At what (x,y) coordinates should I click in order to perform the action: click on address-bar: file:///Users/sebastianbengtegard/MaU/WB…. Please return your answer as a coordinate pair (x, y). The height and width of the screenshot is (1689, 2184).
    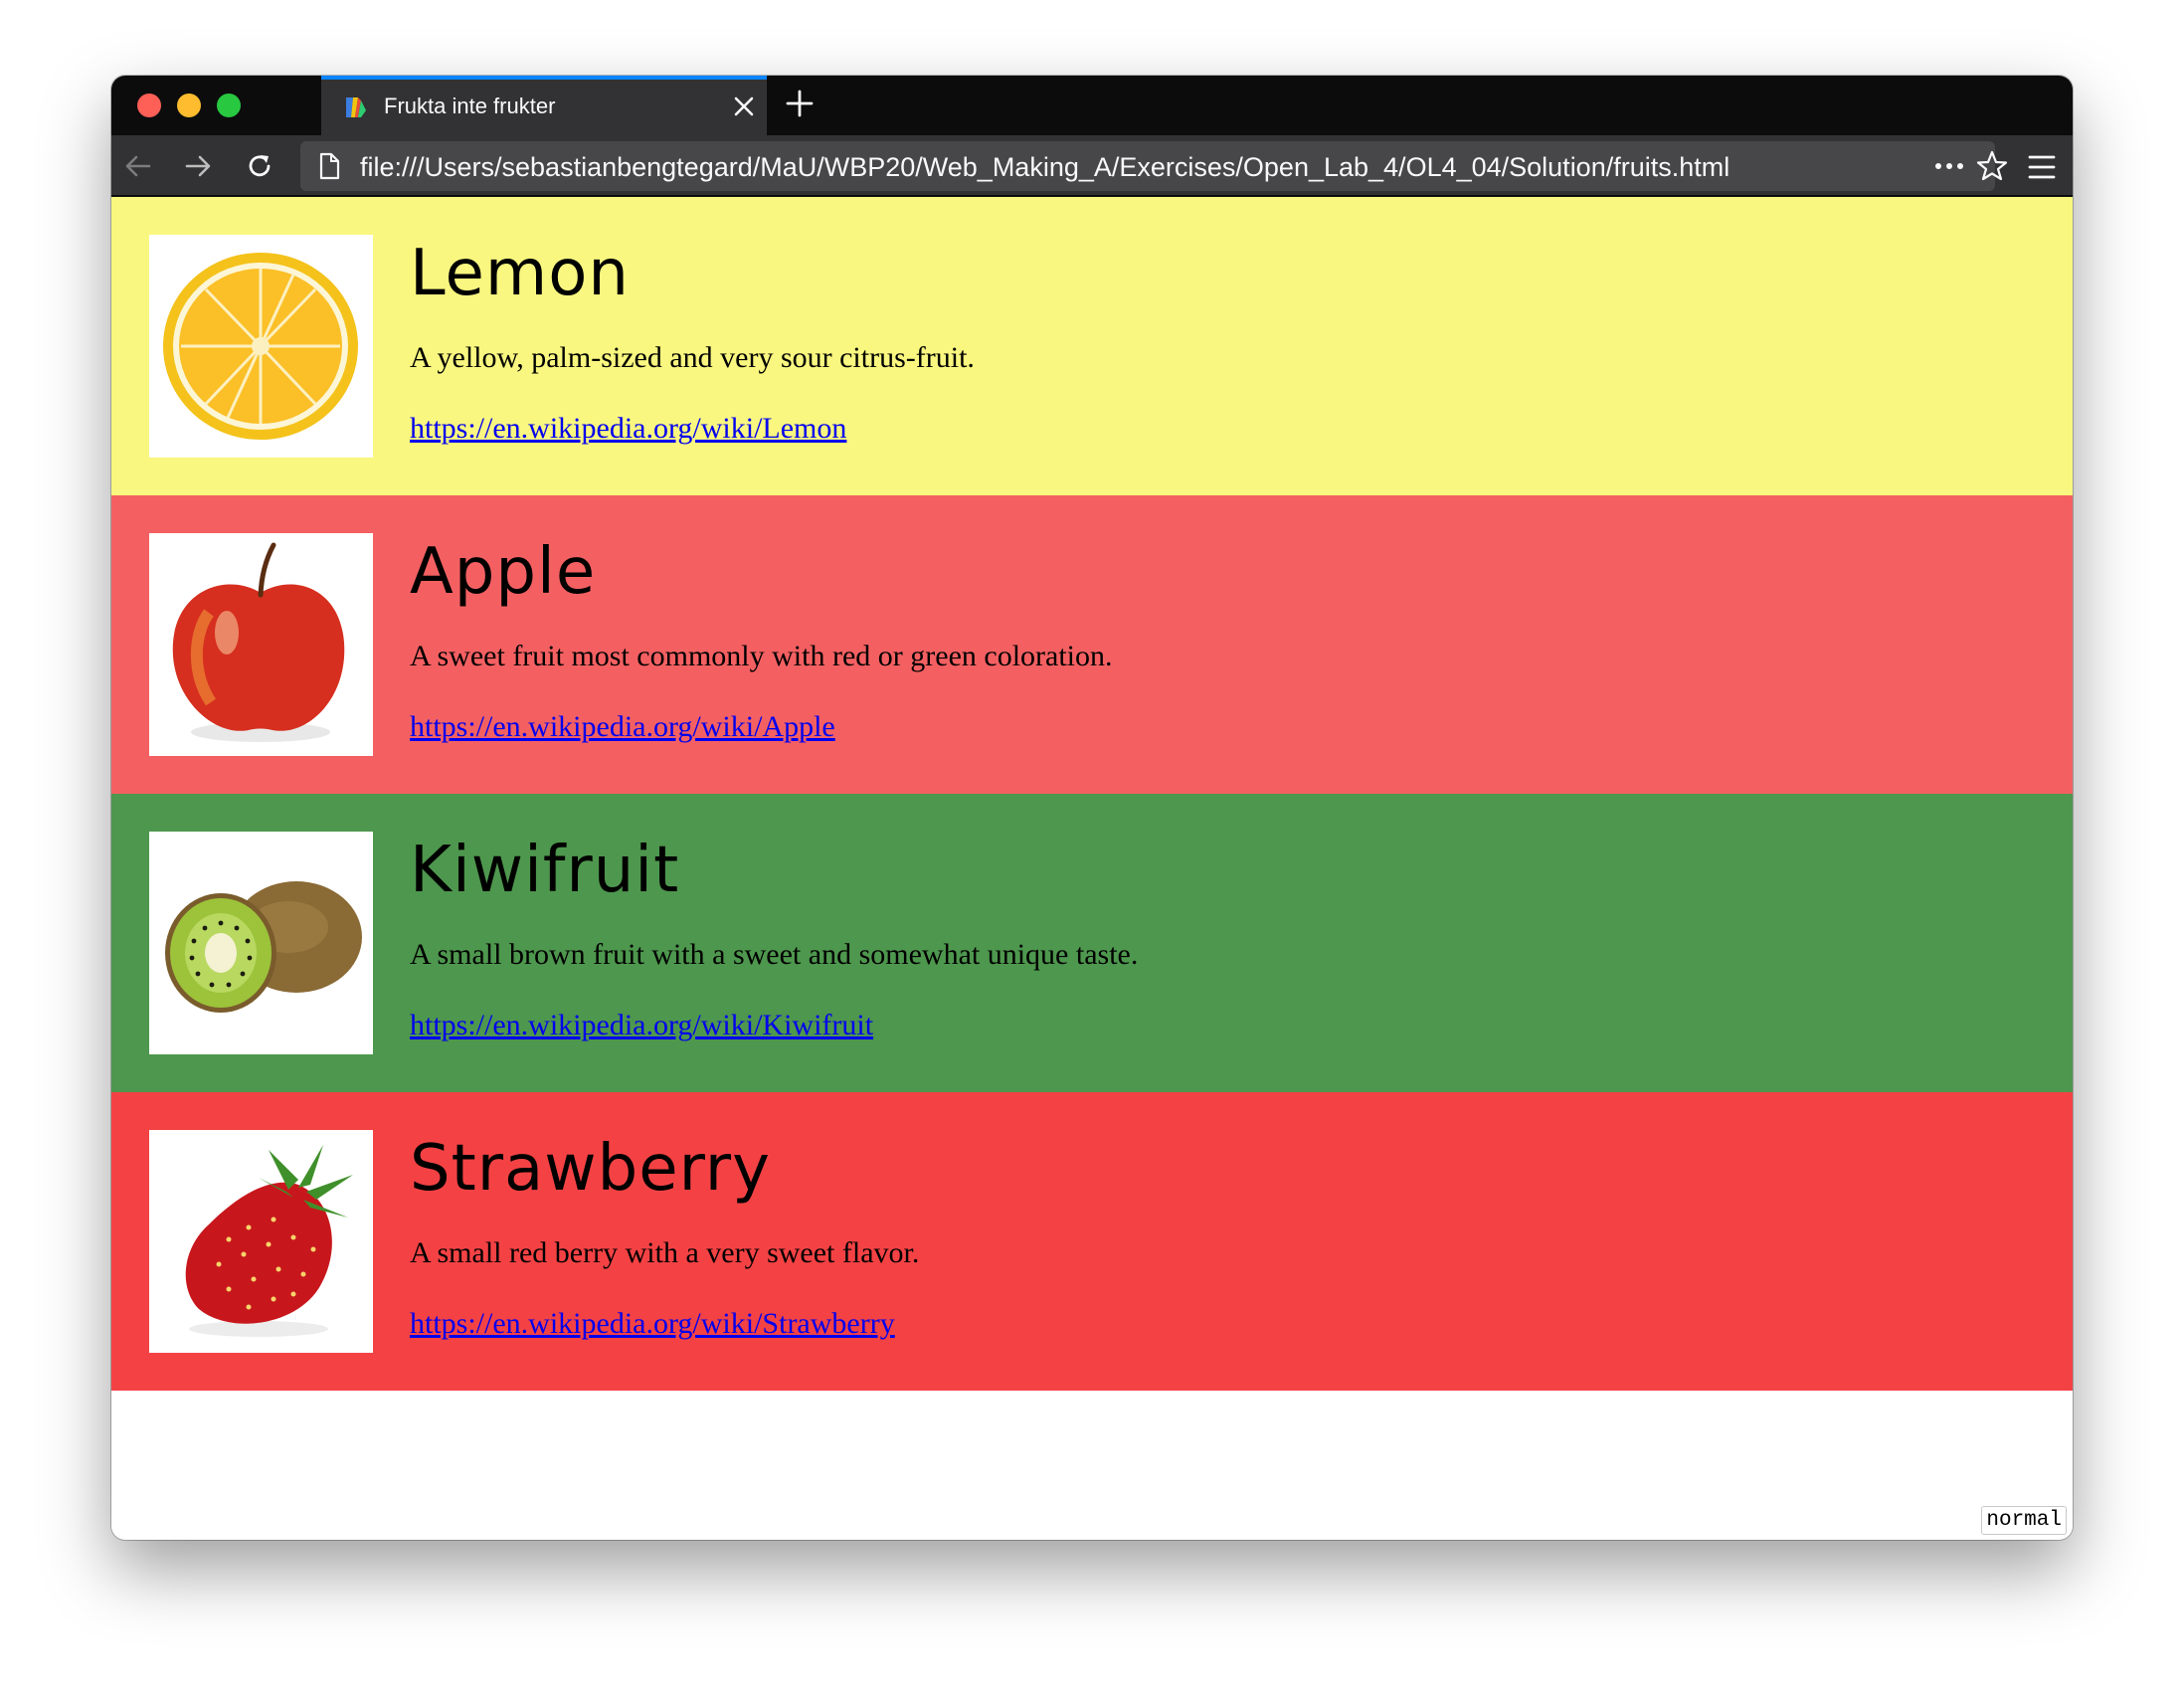
    Looking at the image, I should click on (1154, 166).